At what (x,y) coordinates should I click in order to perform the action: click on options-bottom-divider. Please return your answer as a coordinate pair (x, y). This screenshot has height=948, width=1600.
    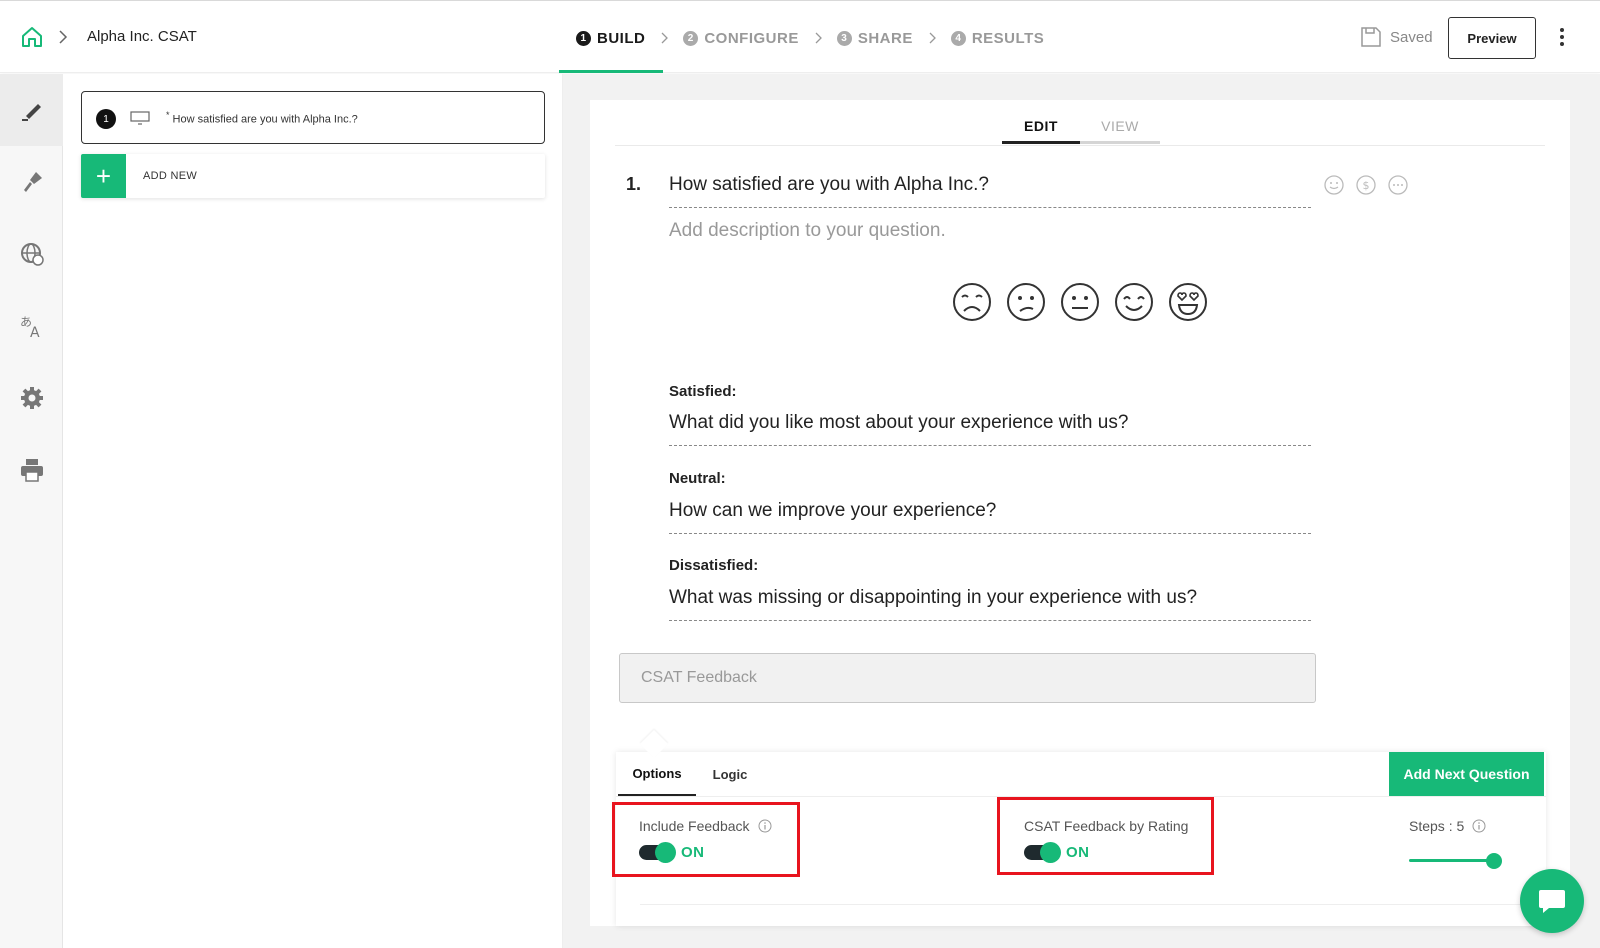
    Looking at the image, I should click on (1080, 904).